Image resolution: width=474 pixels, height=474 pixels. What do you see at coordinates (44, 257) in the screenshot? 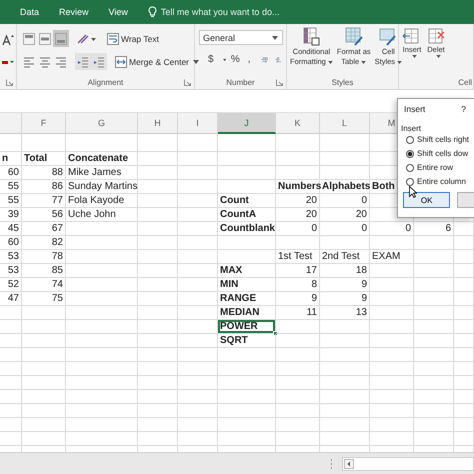
I see `table-cell: 78` at bounding box center [44, 257].